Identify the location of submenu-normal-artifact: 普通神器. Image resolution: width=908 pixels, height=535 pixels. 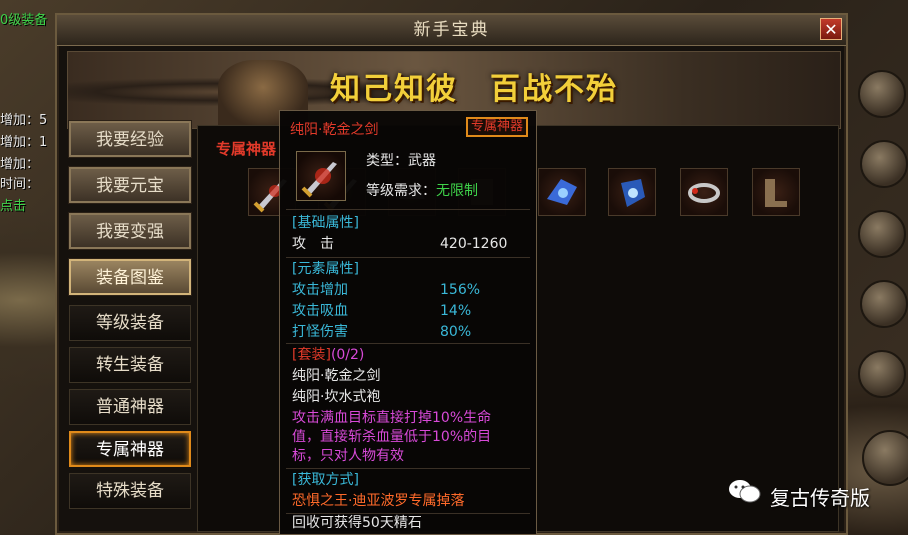
(130, 407).